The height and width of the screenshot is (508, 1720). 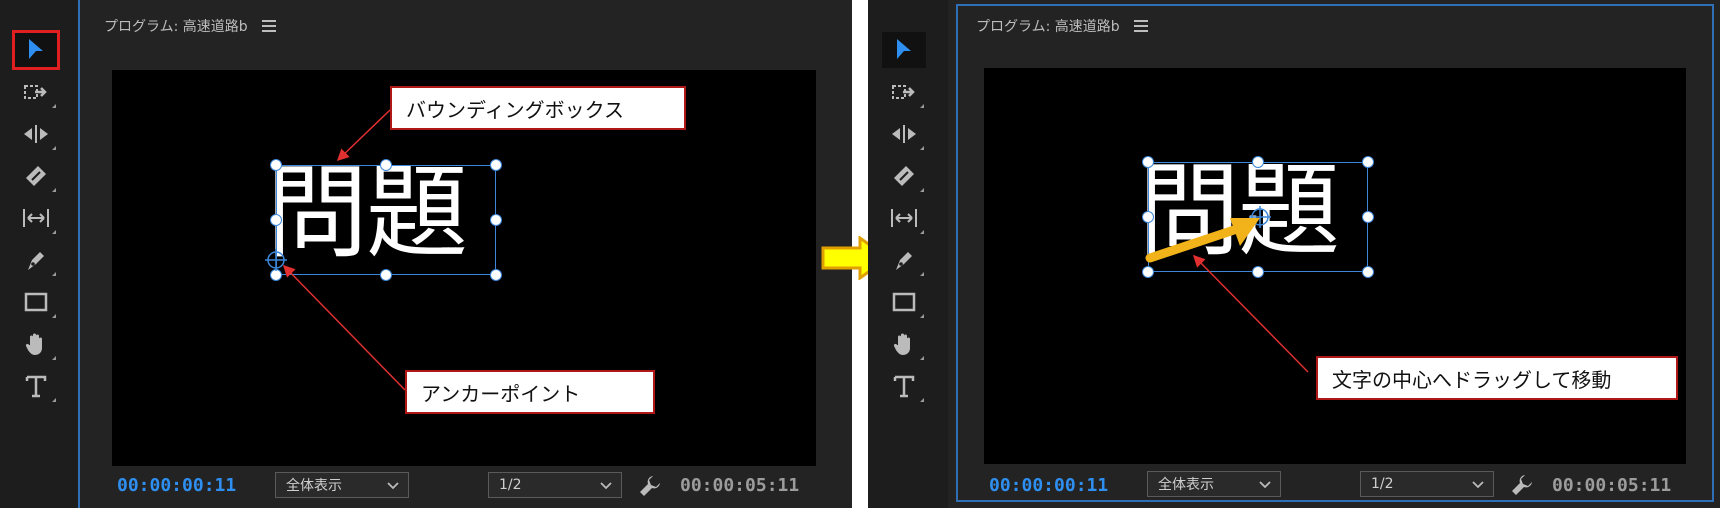 I want to click on anchor-point-callout: アンカーポイント, so click(x=530, y=392).